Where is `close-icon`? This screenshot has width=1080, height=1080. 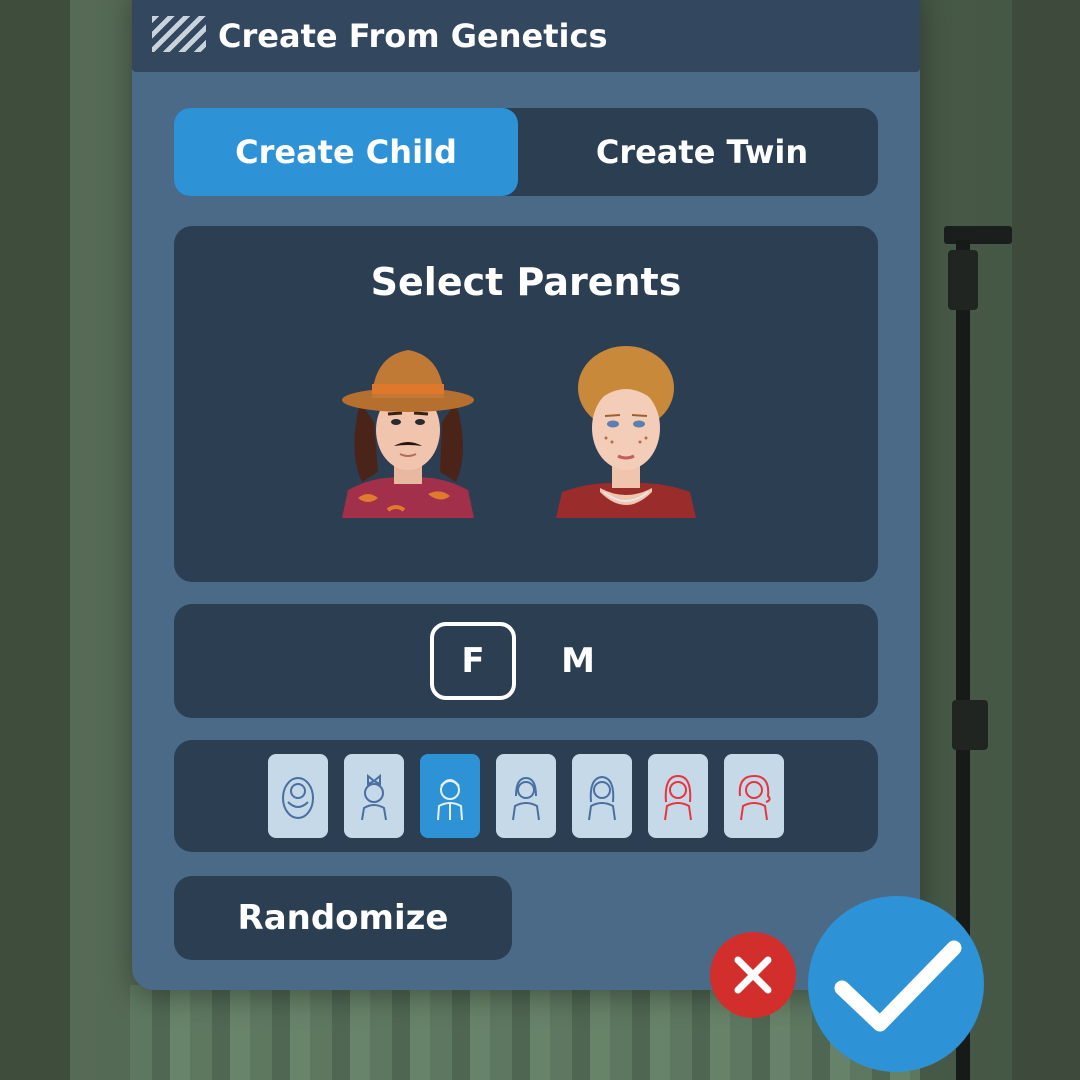 close-icon is located at coordinates (753, 975).